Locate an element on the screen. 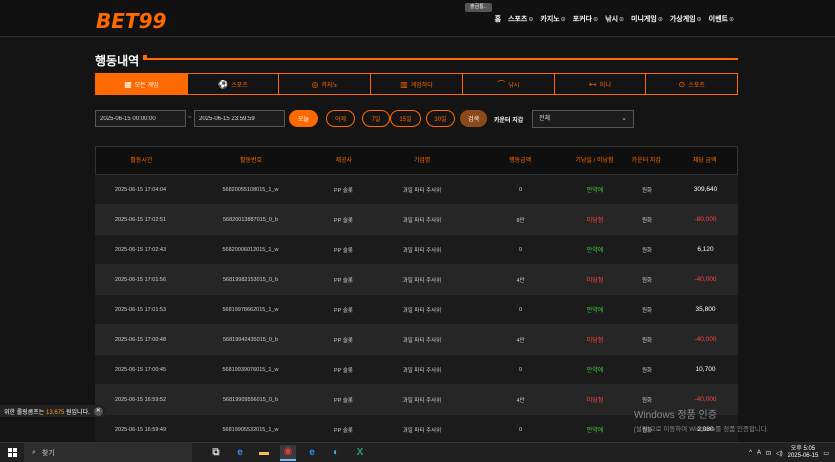 Image resolution: width=835 pixels, height=462 pixels. nav-item: 카지노⊙ is located at coordinates (552, 19).